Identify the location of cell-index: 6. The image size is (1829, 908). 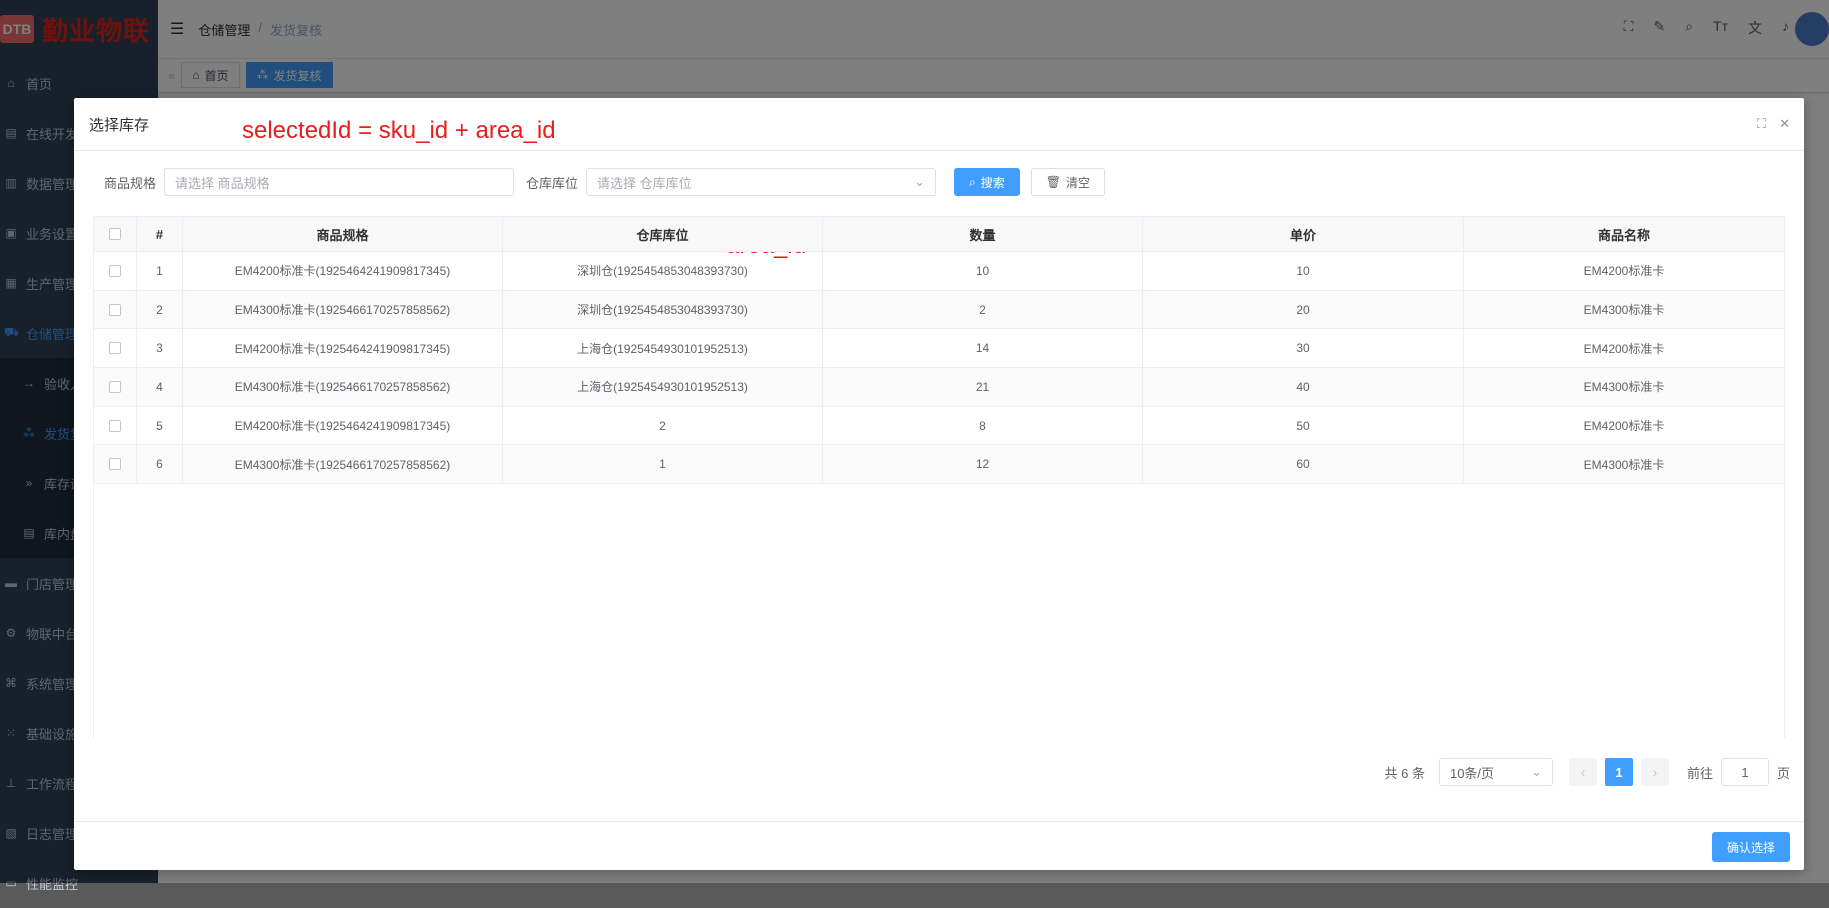
(160, 464).